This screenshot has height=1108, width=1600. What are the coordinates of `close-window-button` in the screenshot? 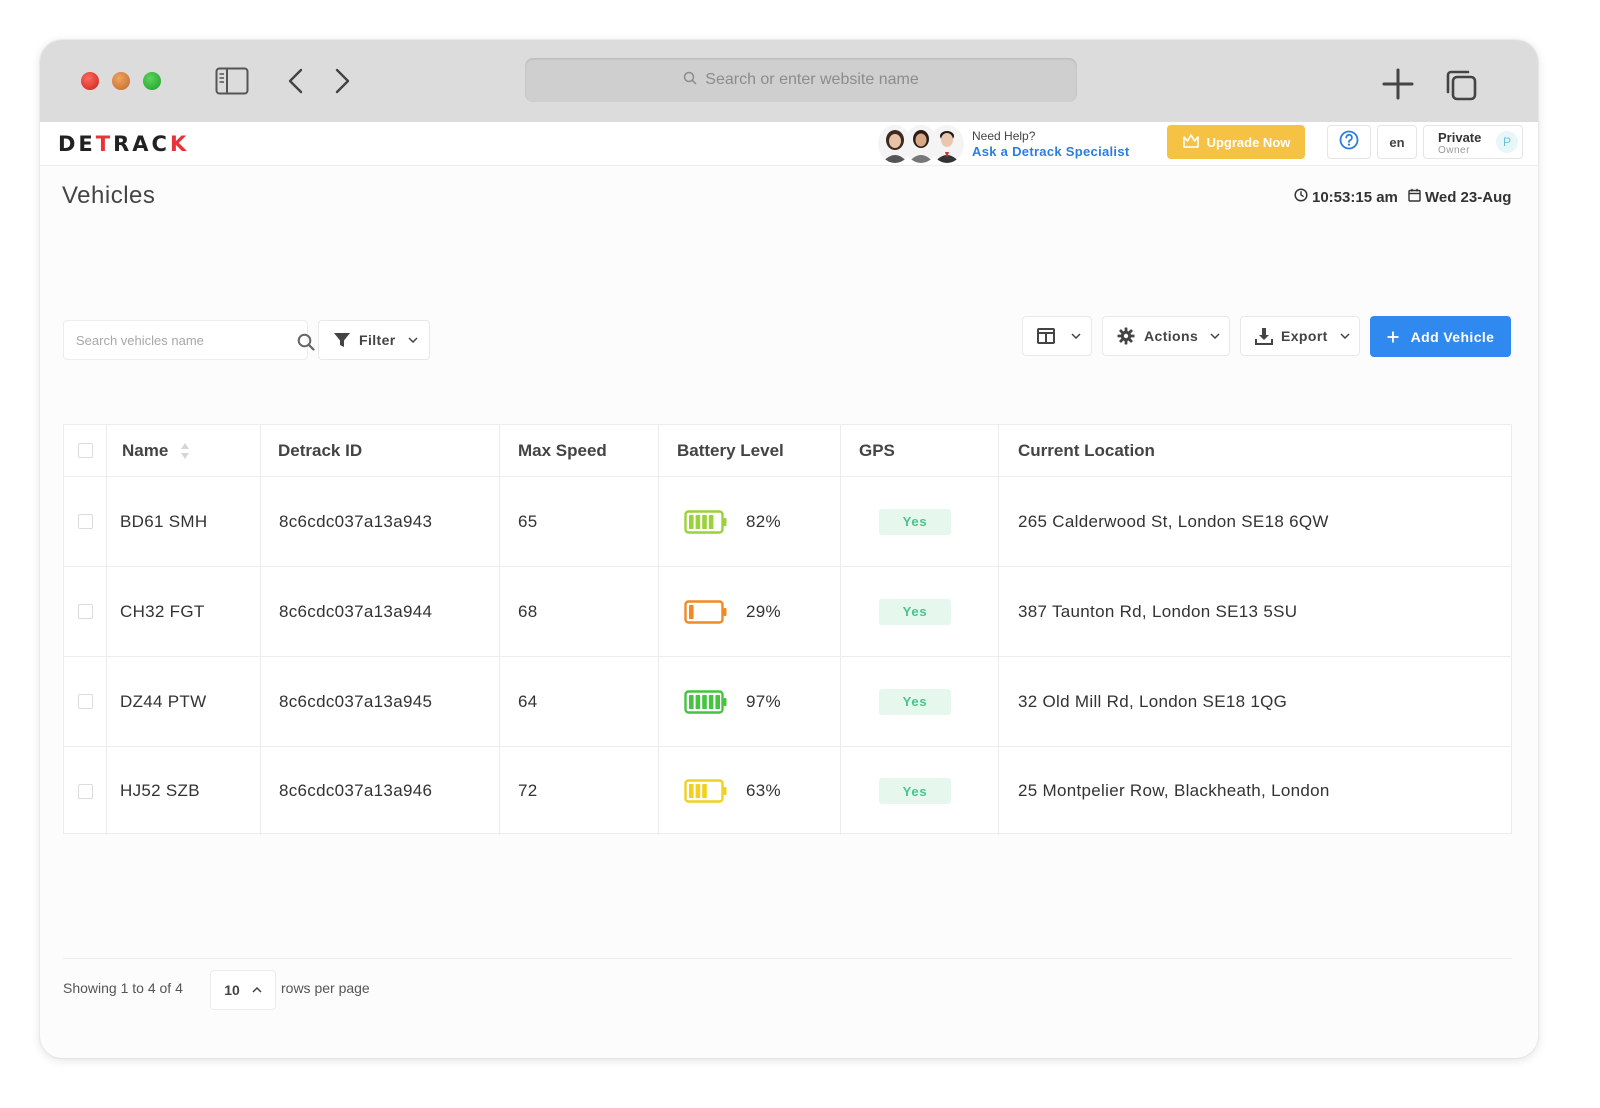 It's located at (90, 81).